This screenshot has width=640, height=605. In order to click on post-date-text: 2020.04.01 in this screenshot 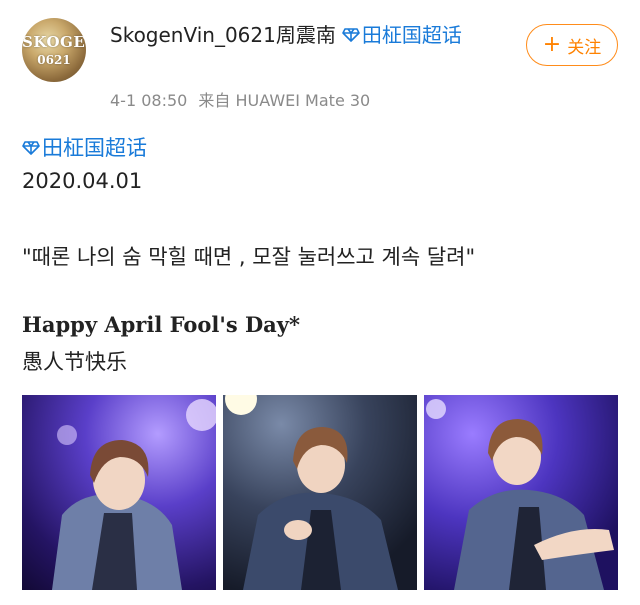, I will do `click(82, 181)`.